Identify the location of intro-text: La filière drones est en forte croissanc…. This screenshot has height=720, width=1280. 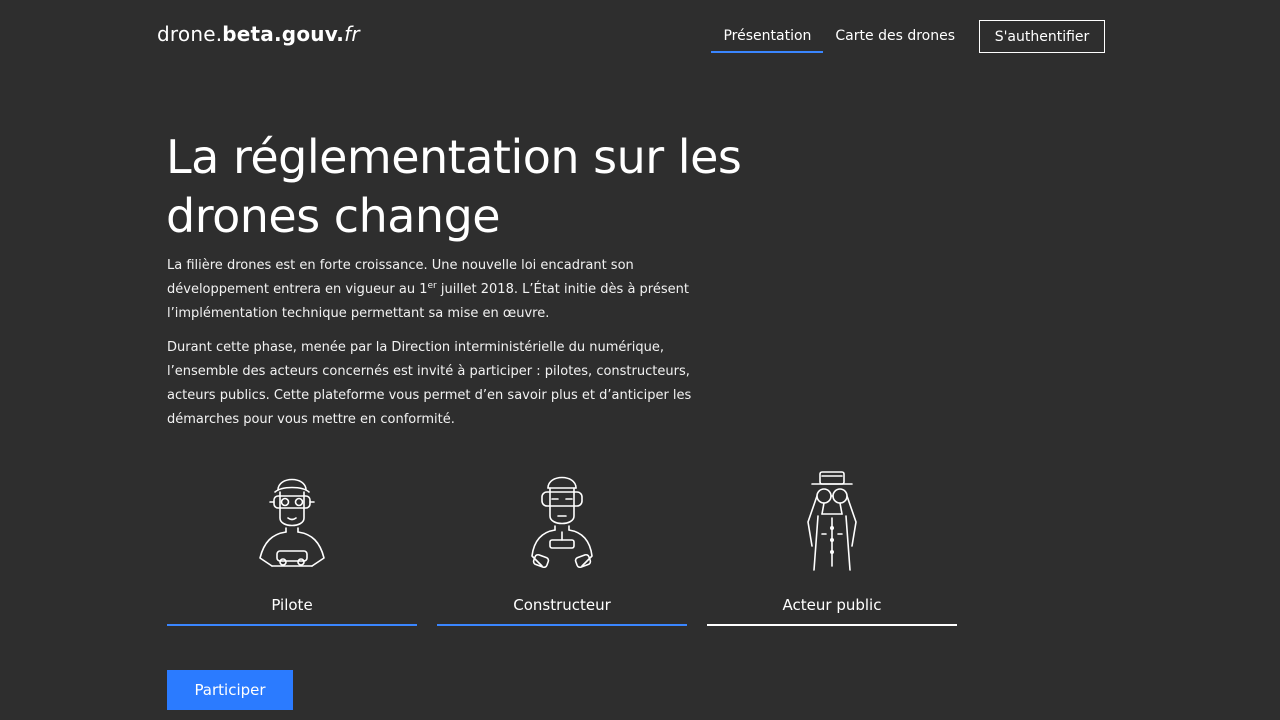
(447, 348).